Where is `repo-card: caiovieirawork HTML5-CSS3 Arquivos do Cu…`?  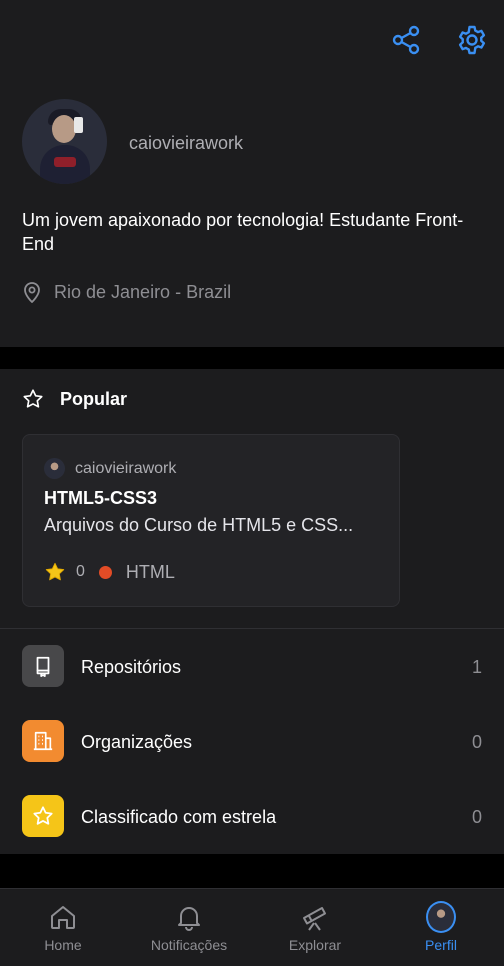
repo-card: caiovieirawork HTML5-CSS3 Arquivos do Cu… is located at coordinates (211, 520).